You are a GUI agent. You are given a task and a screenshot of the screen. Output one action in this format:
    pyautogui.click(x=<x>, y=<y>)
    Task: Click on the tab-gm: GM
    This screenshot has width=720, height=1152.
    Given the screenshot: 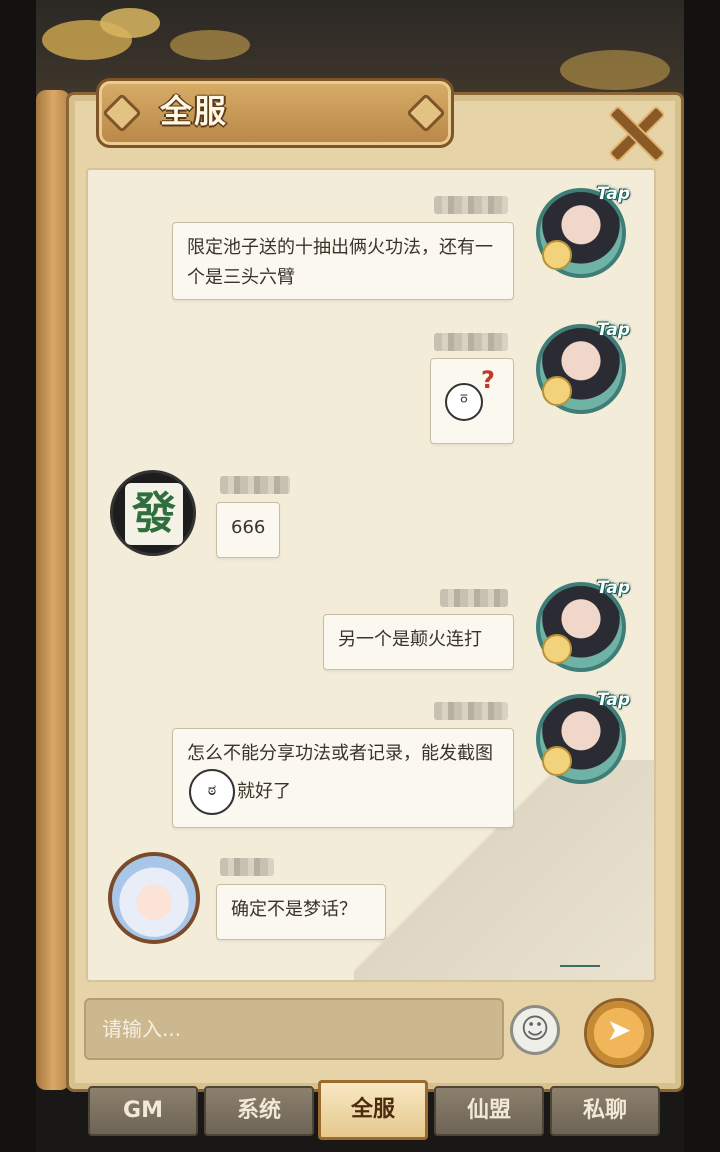 What is the action you would take?
    pyautogui.click(x=143, y=1111)
    